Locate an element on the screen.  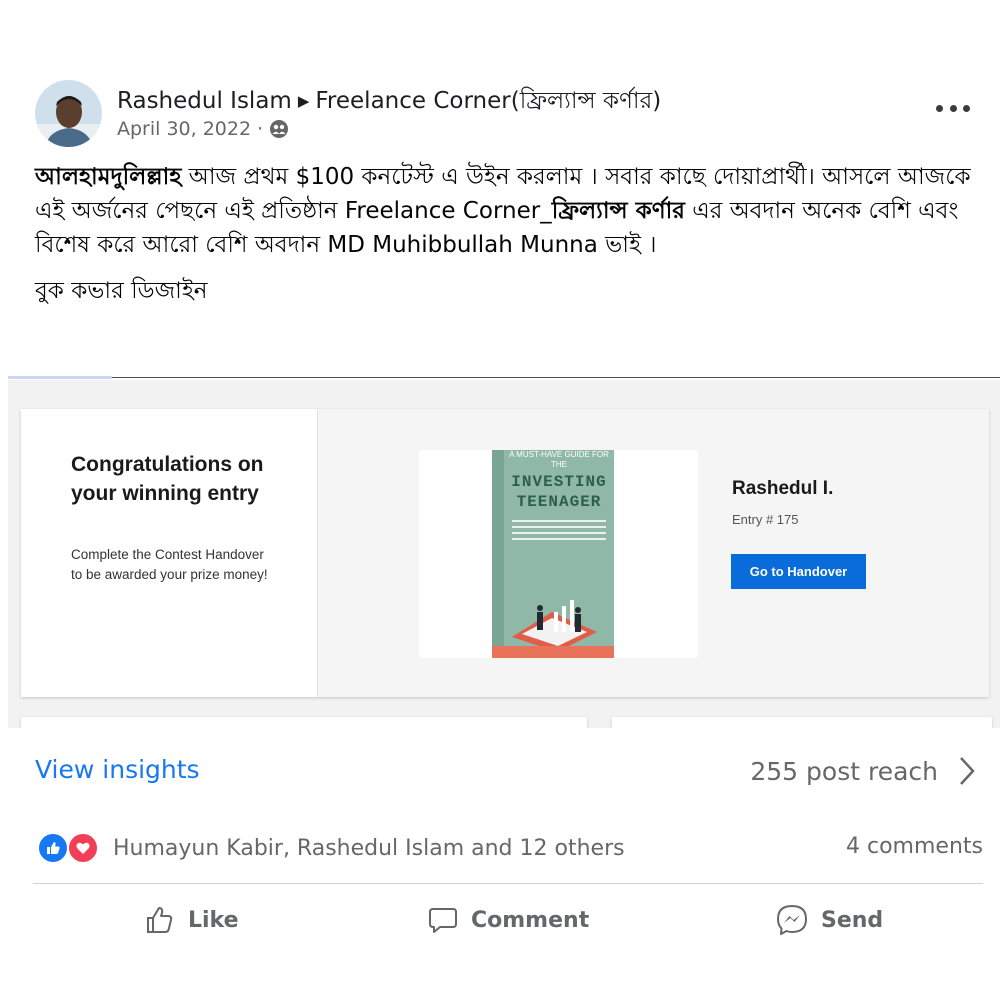
book-bottom-band is located at coordinates (553, 652).